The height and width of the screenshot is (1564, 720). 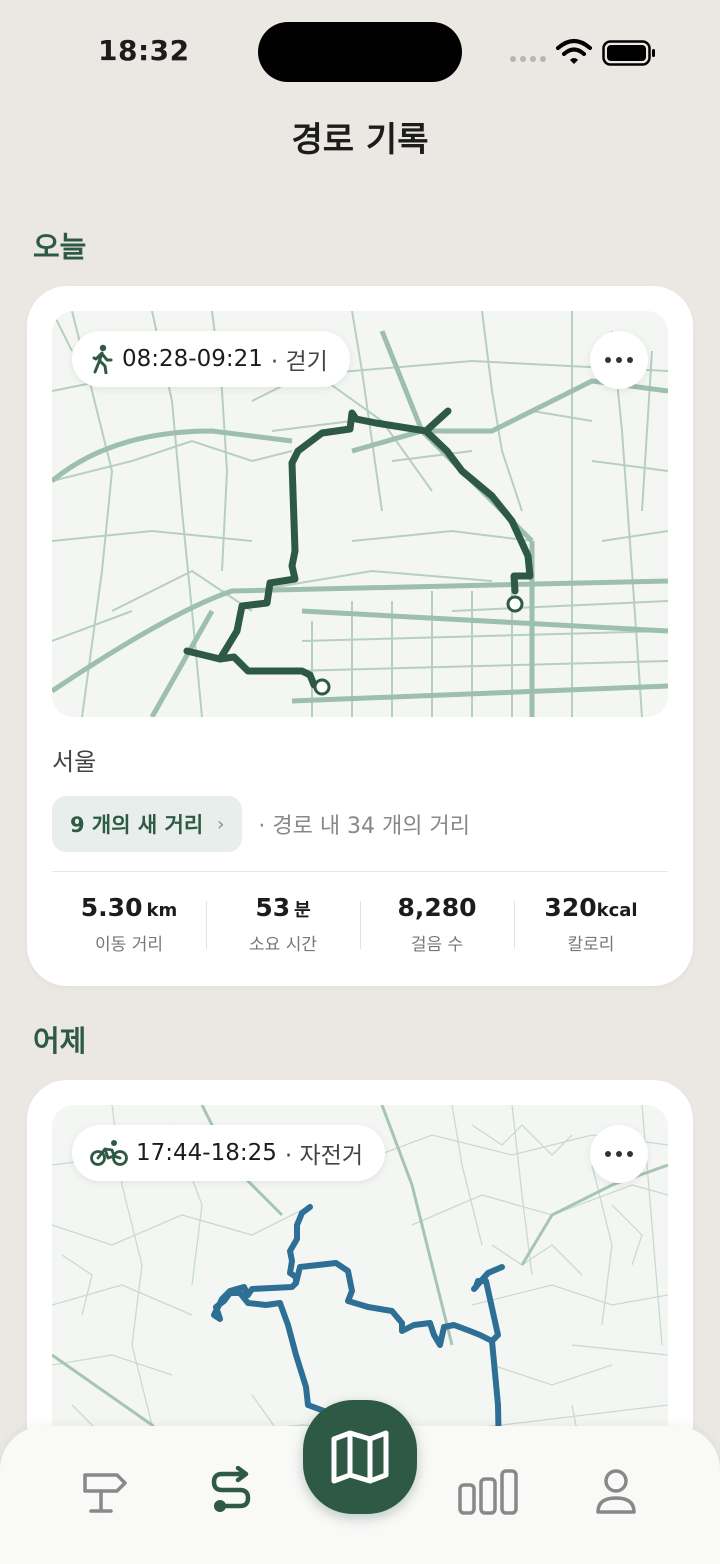 What do you see at coordinates (60, 1041) in the screenshot?
I see `section-label-yesterday: 어제` at bounding box center [60, 1041].